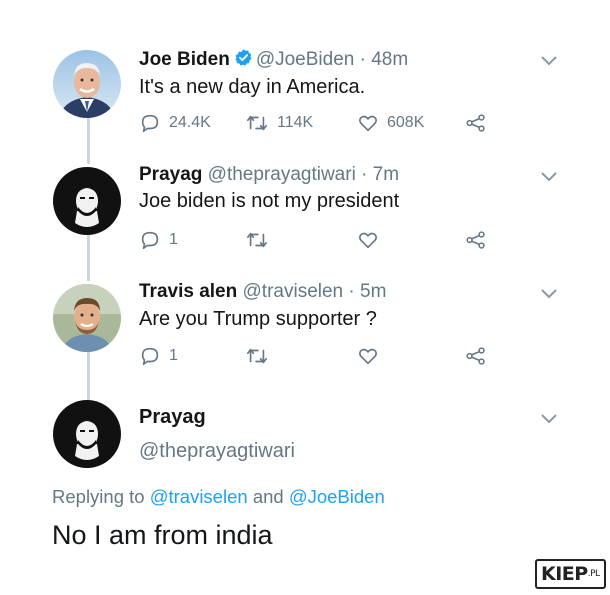  I want to click on tweet-header: Prayag @theprayagtiwari · 7m, so click(269, 175).